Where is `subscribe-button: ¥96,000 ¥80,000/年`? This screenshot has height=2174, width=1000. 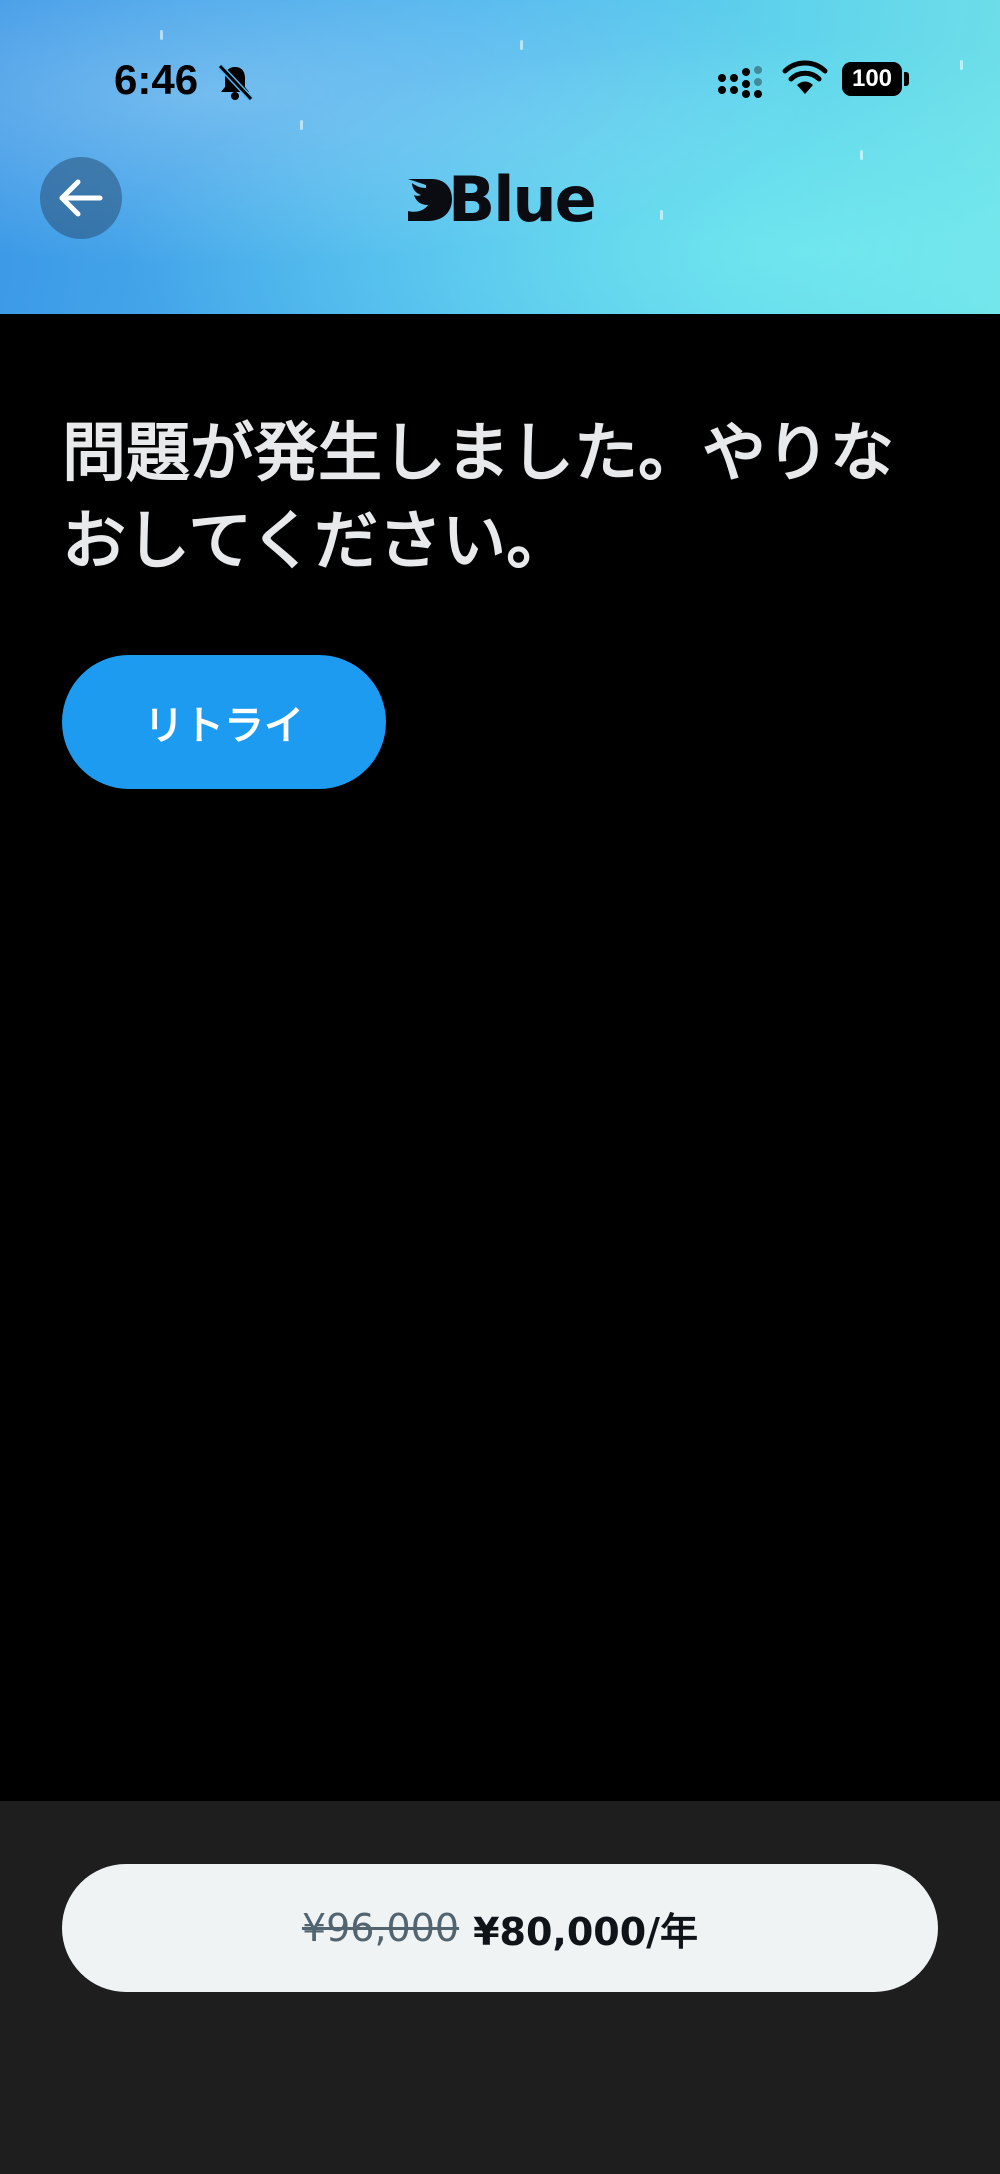
subscribe-button: ¥96,000 ¥80,000/年 is located at coordinates (500, 1928).